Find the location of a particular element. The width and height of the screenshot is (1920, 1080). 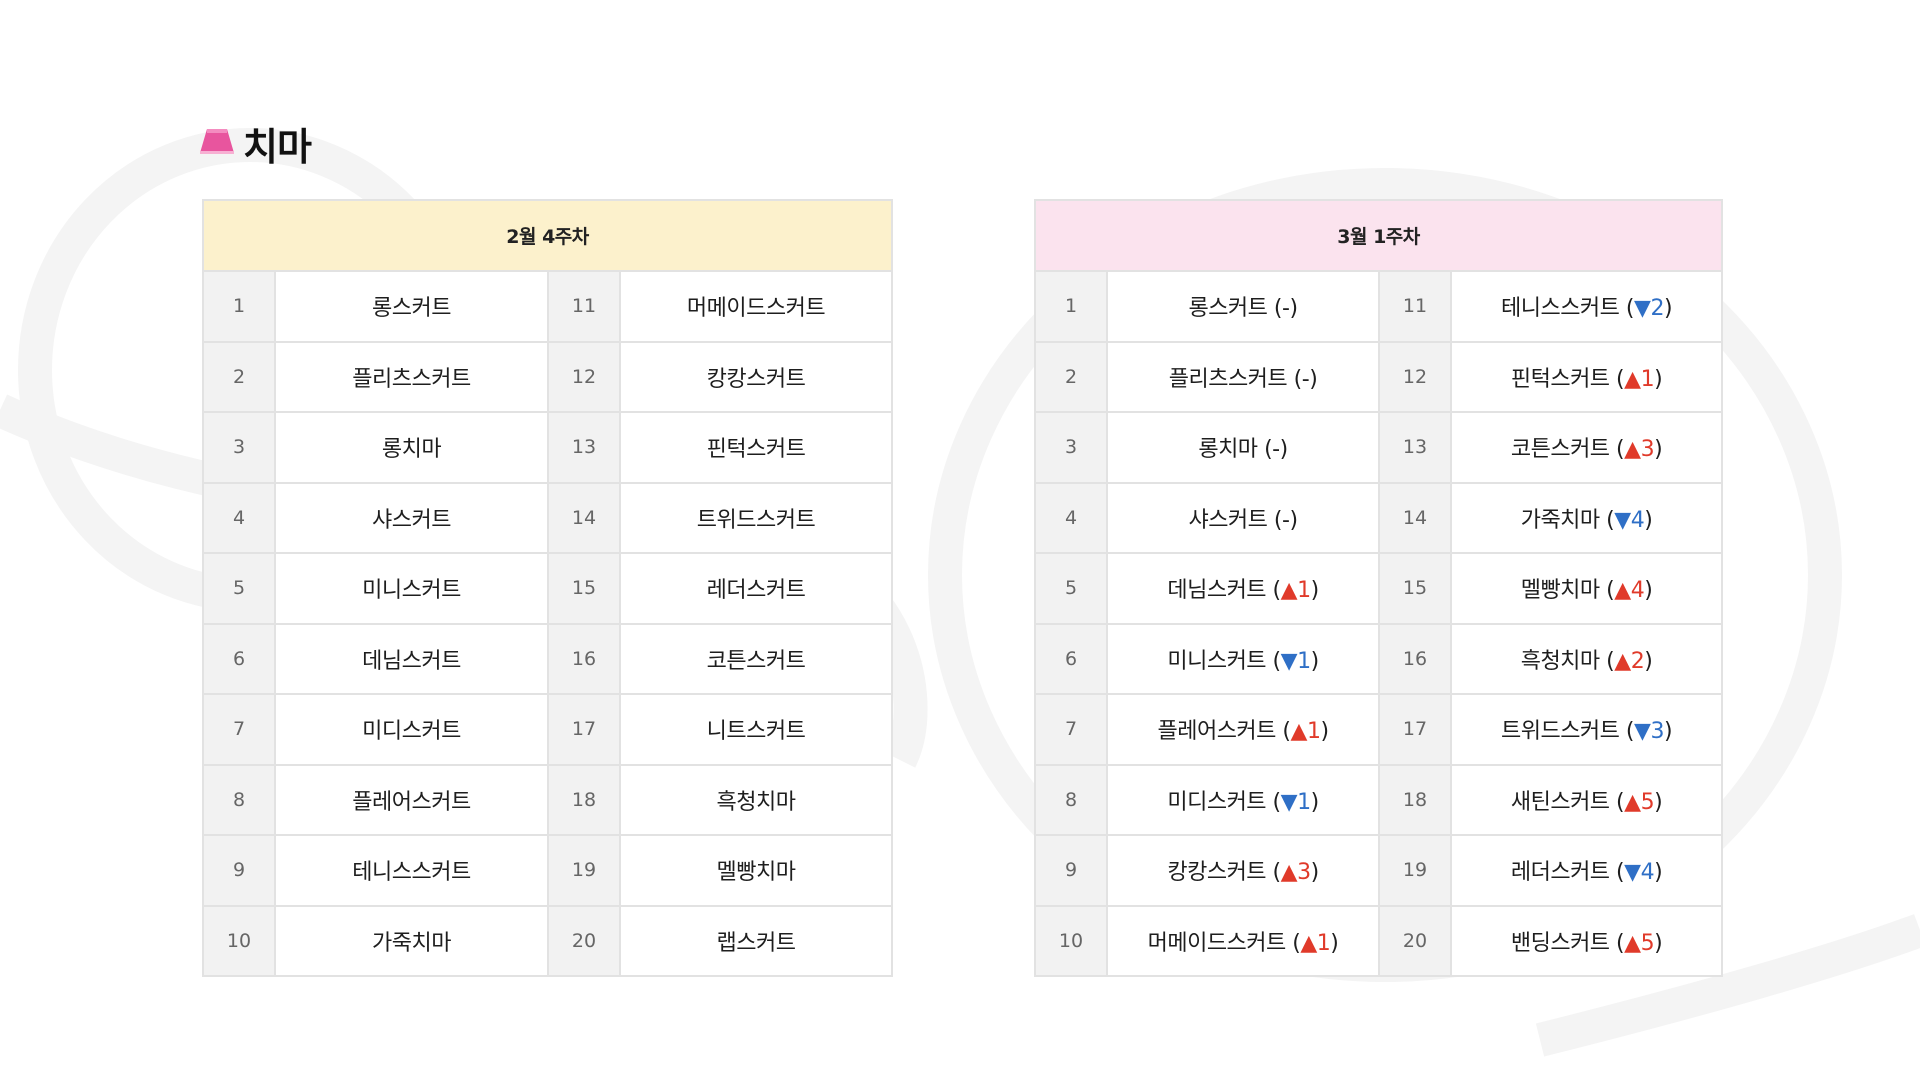

keyword-name: 캉캉스커트 is located at coordinates (1217, 873).